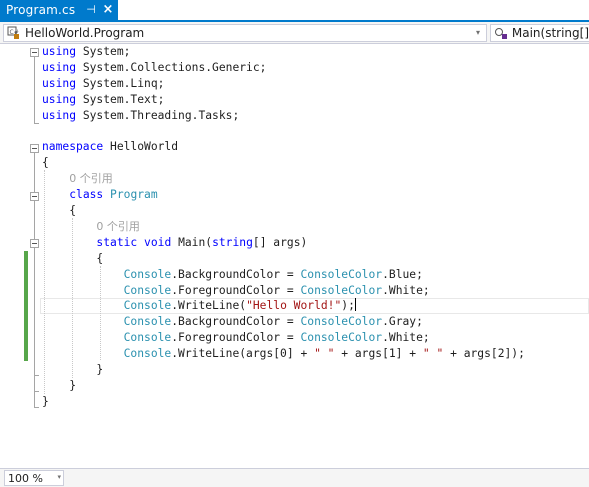 This screenshot has width=589, height=487. Describe the element at coordinates (236, 322) in the screenshot. I see `code-token: .BackgroundColor =` at that location.